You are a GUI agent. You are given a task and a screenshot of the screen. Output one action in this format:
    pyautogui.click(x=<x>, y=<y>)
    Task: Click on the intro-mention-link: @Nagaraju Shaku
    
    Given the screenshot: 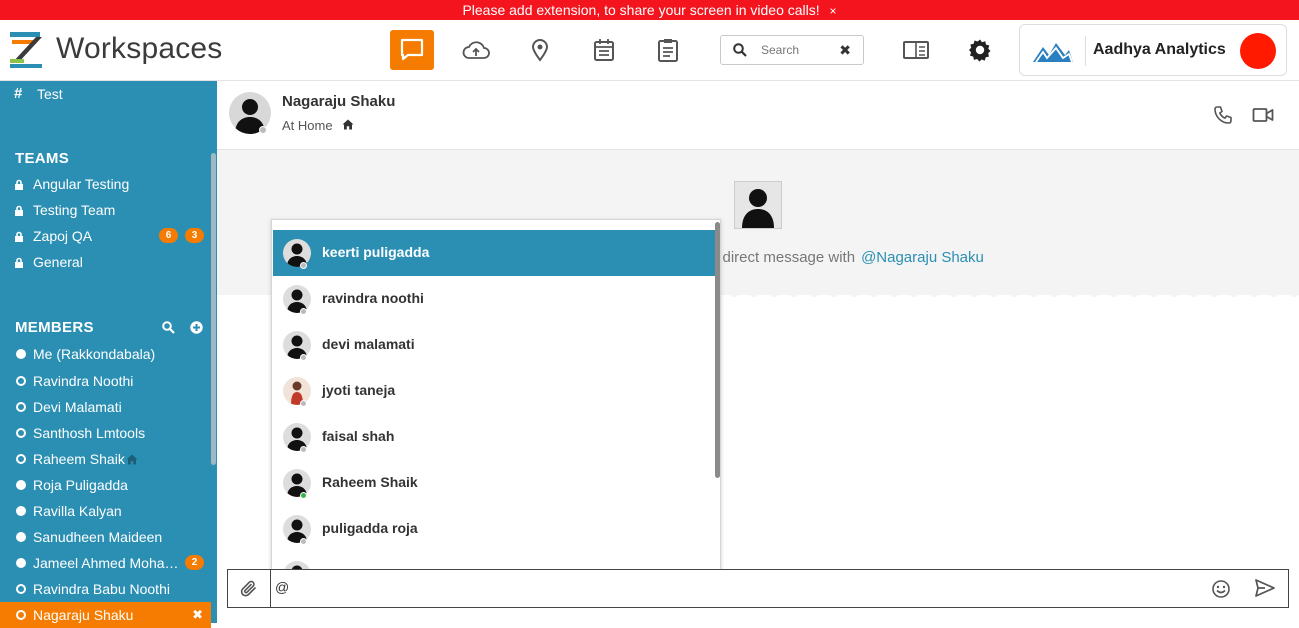 What is the action you would take?
    pyautogui.click(x=922, y=257)
    